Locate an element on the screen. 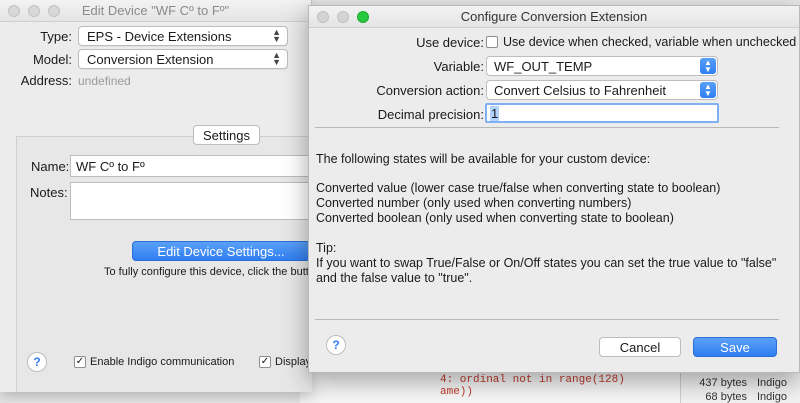 The width and height of the screenshot is (800, 403). display-checkbox-row: ✓ Display is located at coordinates (285, 362).